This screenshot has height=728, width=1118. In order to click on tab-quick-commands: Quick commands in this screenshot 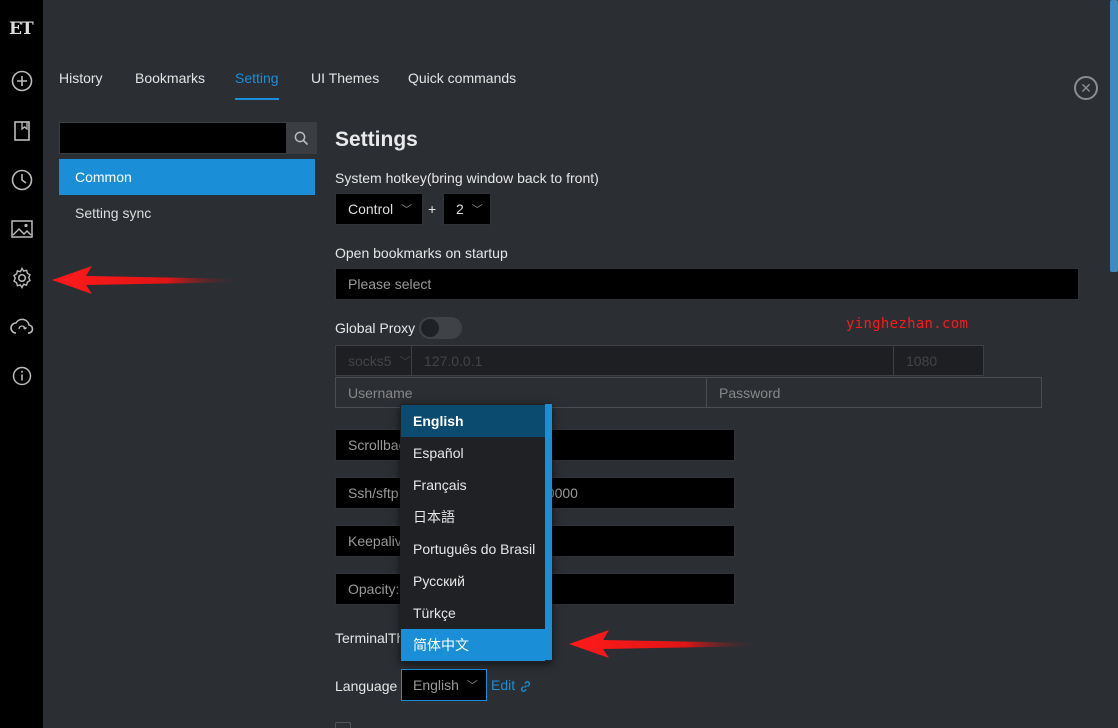, I will do `click(462, 84)`.